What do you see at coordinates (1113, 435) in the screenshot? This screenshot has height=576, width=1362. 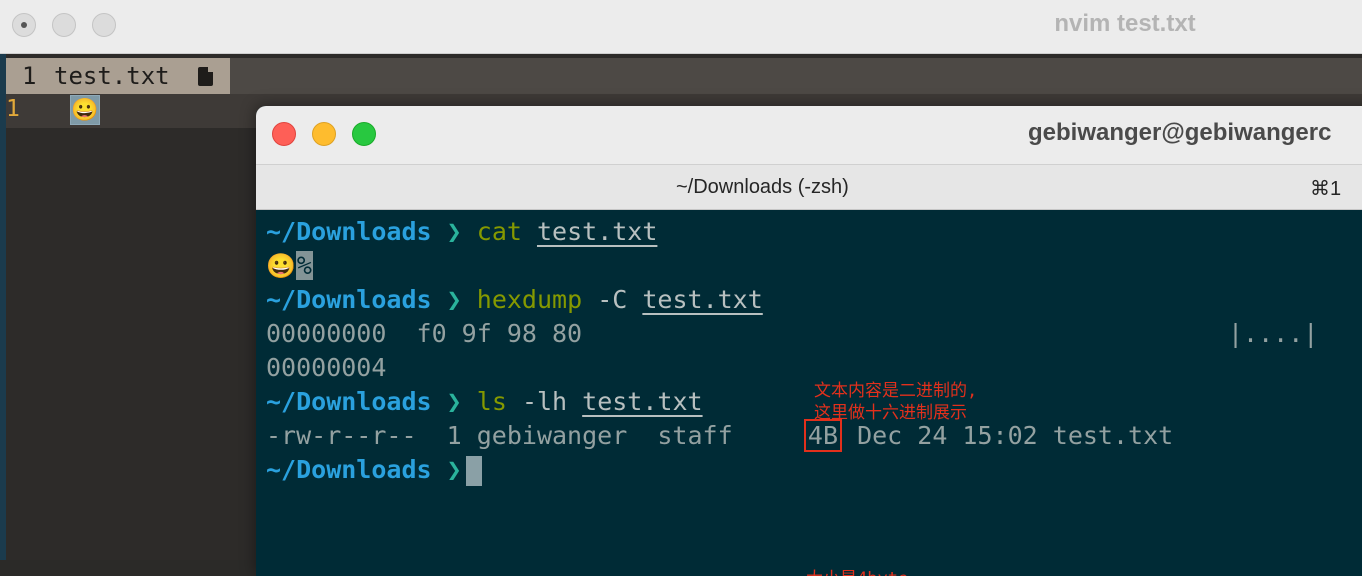 I see `file-name: test.txt` at bounding box center [1113, 435].